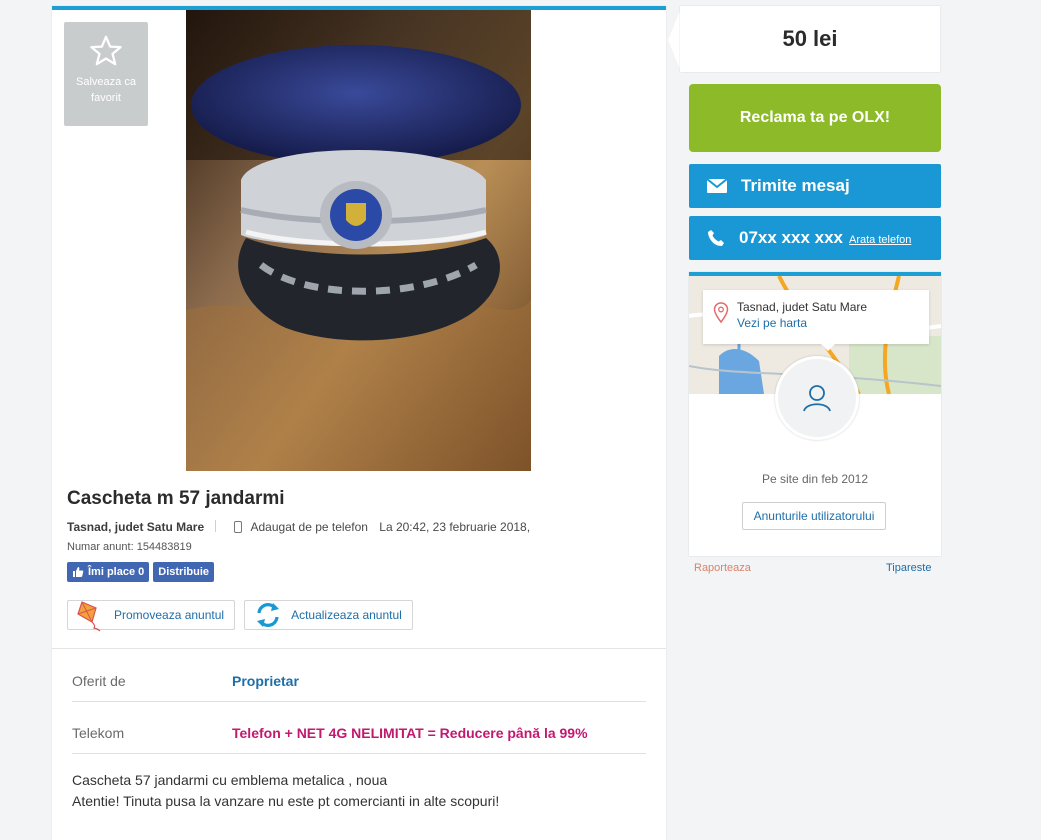 Image resolution: width=1041 pixels, height=840 pixels. I want to click on post-ad-button: Reclama ta pe OLX!, so click(815, 118).